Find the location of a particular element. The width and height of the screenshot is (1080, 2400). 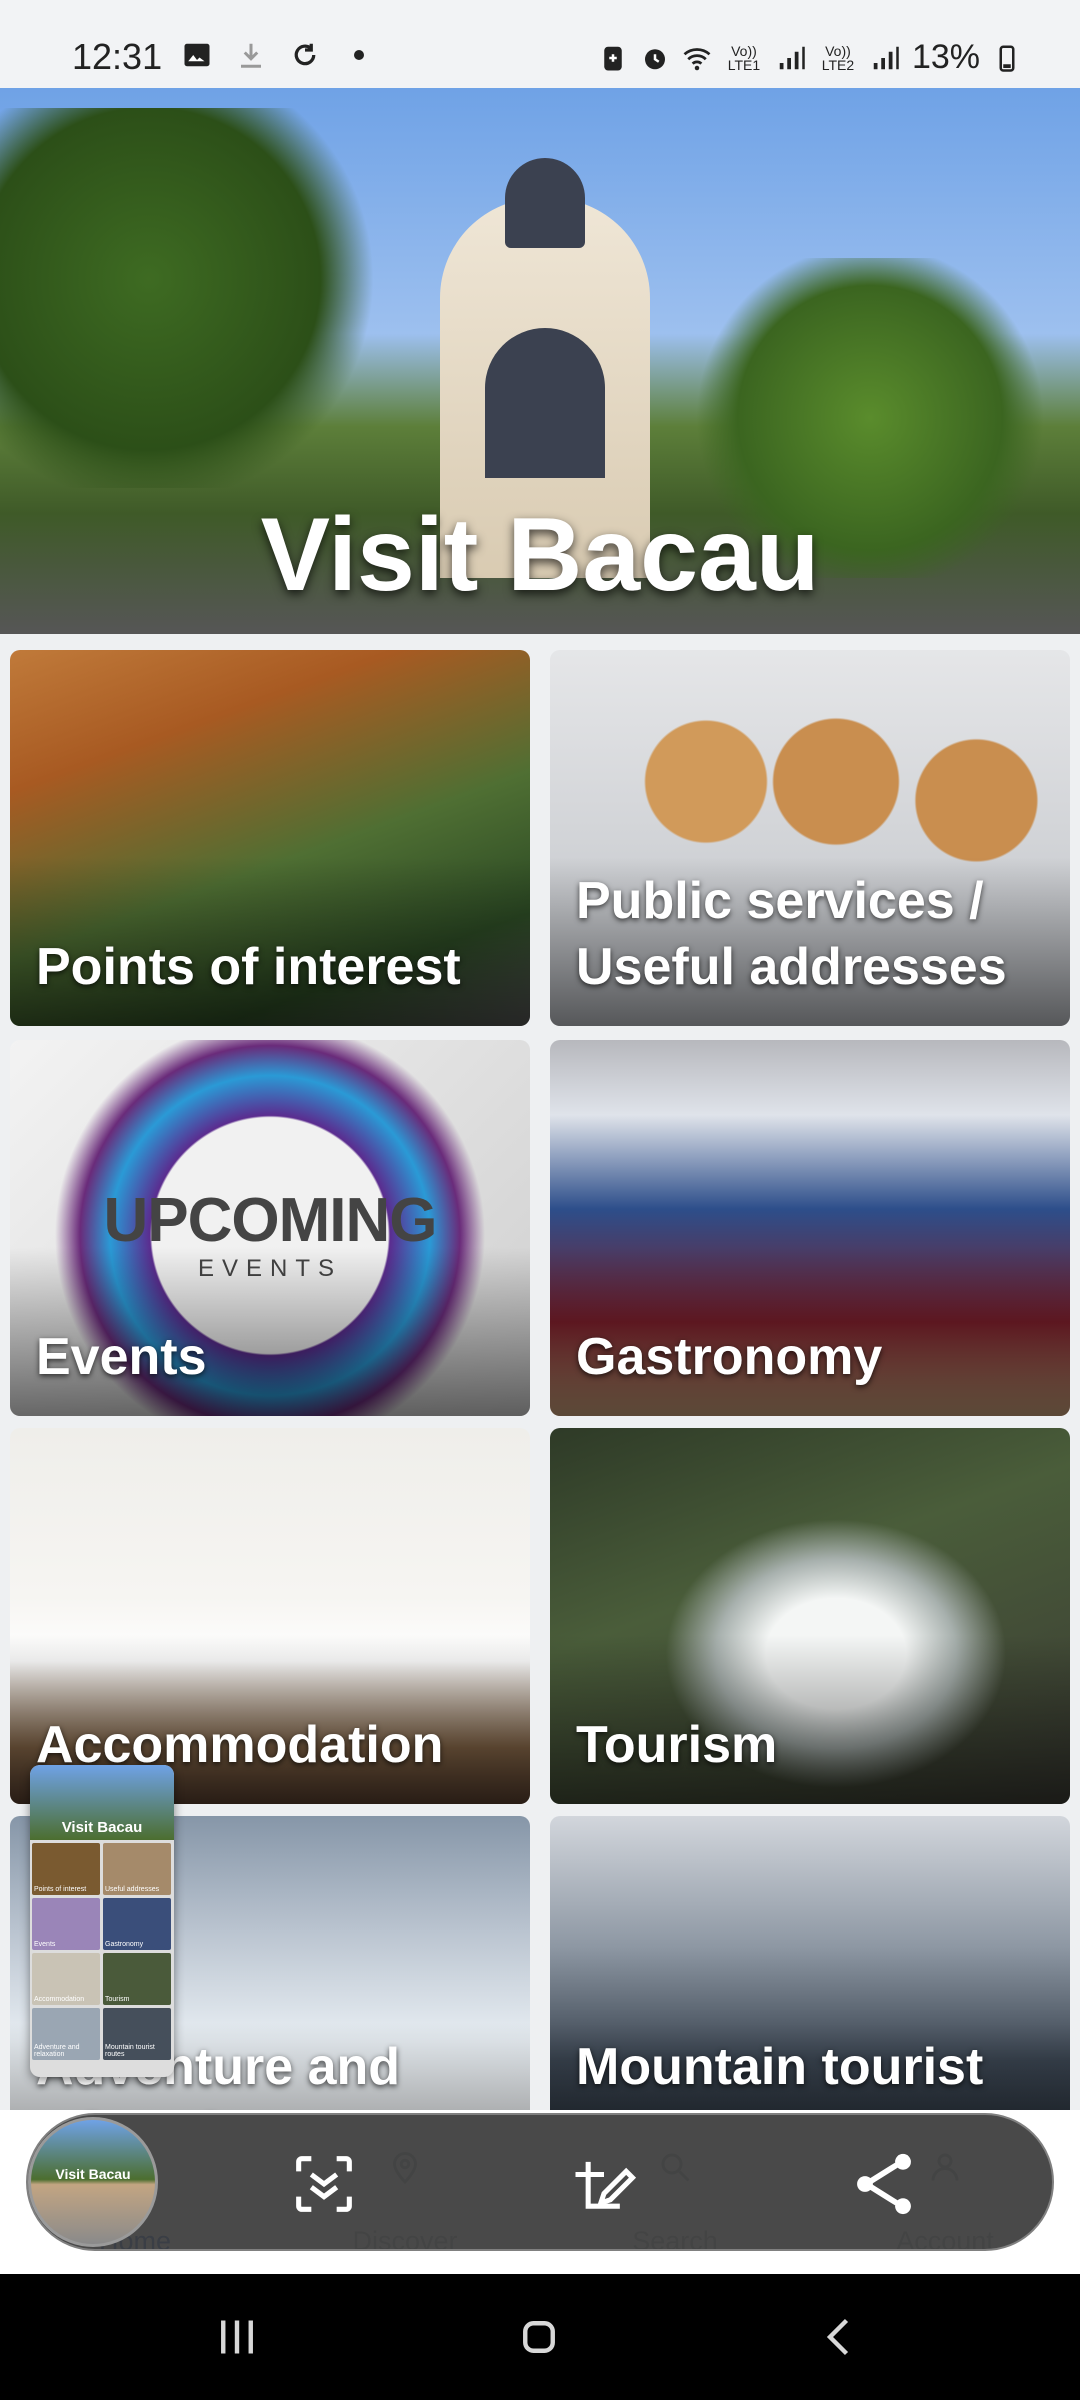

scroll-capture-icon is located at coordinates (324, 2184).